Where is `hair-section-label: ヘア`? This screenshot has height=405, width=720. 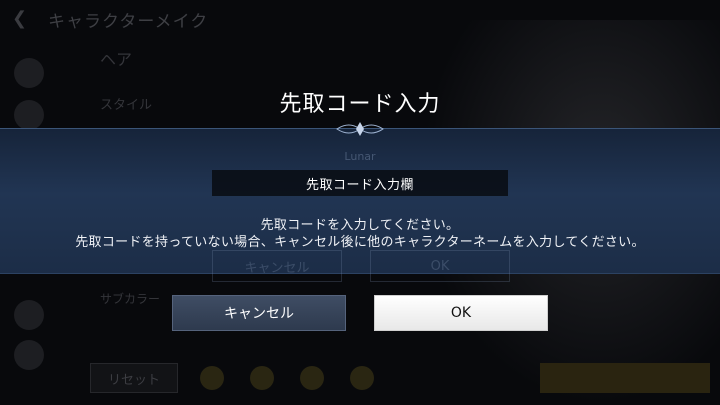 hair-section-label: ヘア is located at coordinates (116, 59).